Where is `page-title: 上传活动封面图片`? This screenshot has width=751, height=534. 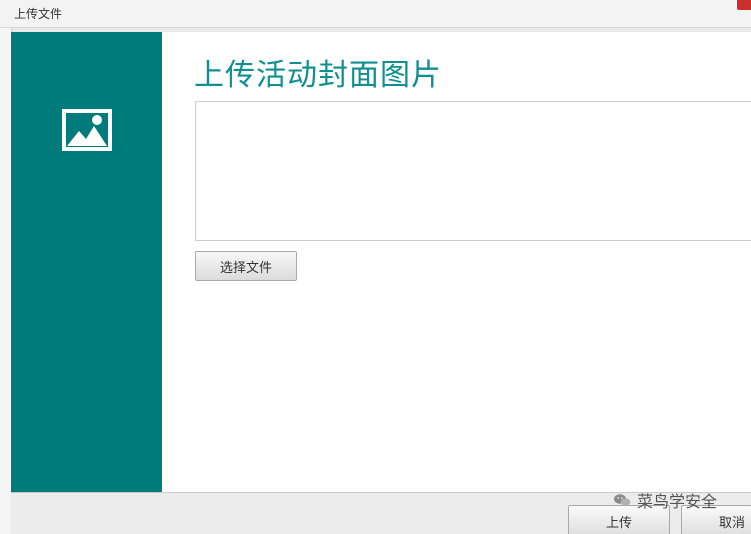 page-title: 上传活动封面图片 is located at coordinates (318, 75).